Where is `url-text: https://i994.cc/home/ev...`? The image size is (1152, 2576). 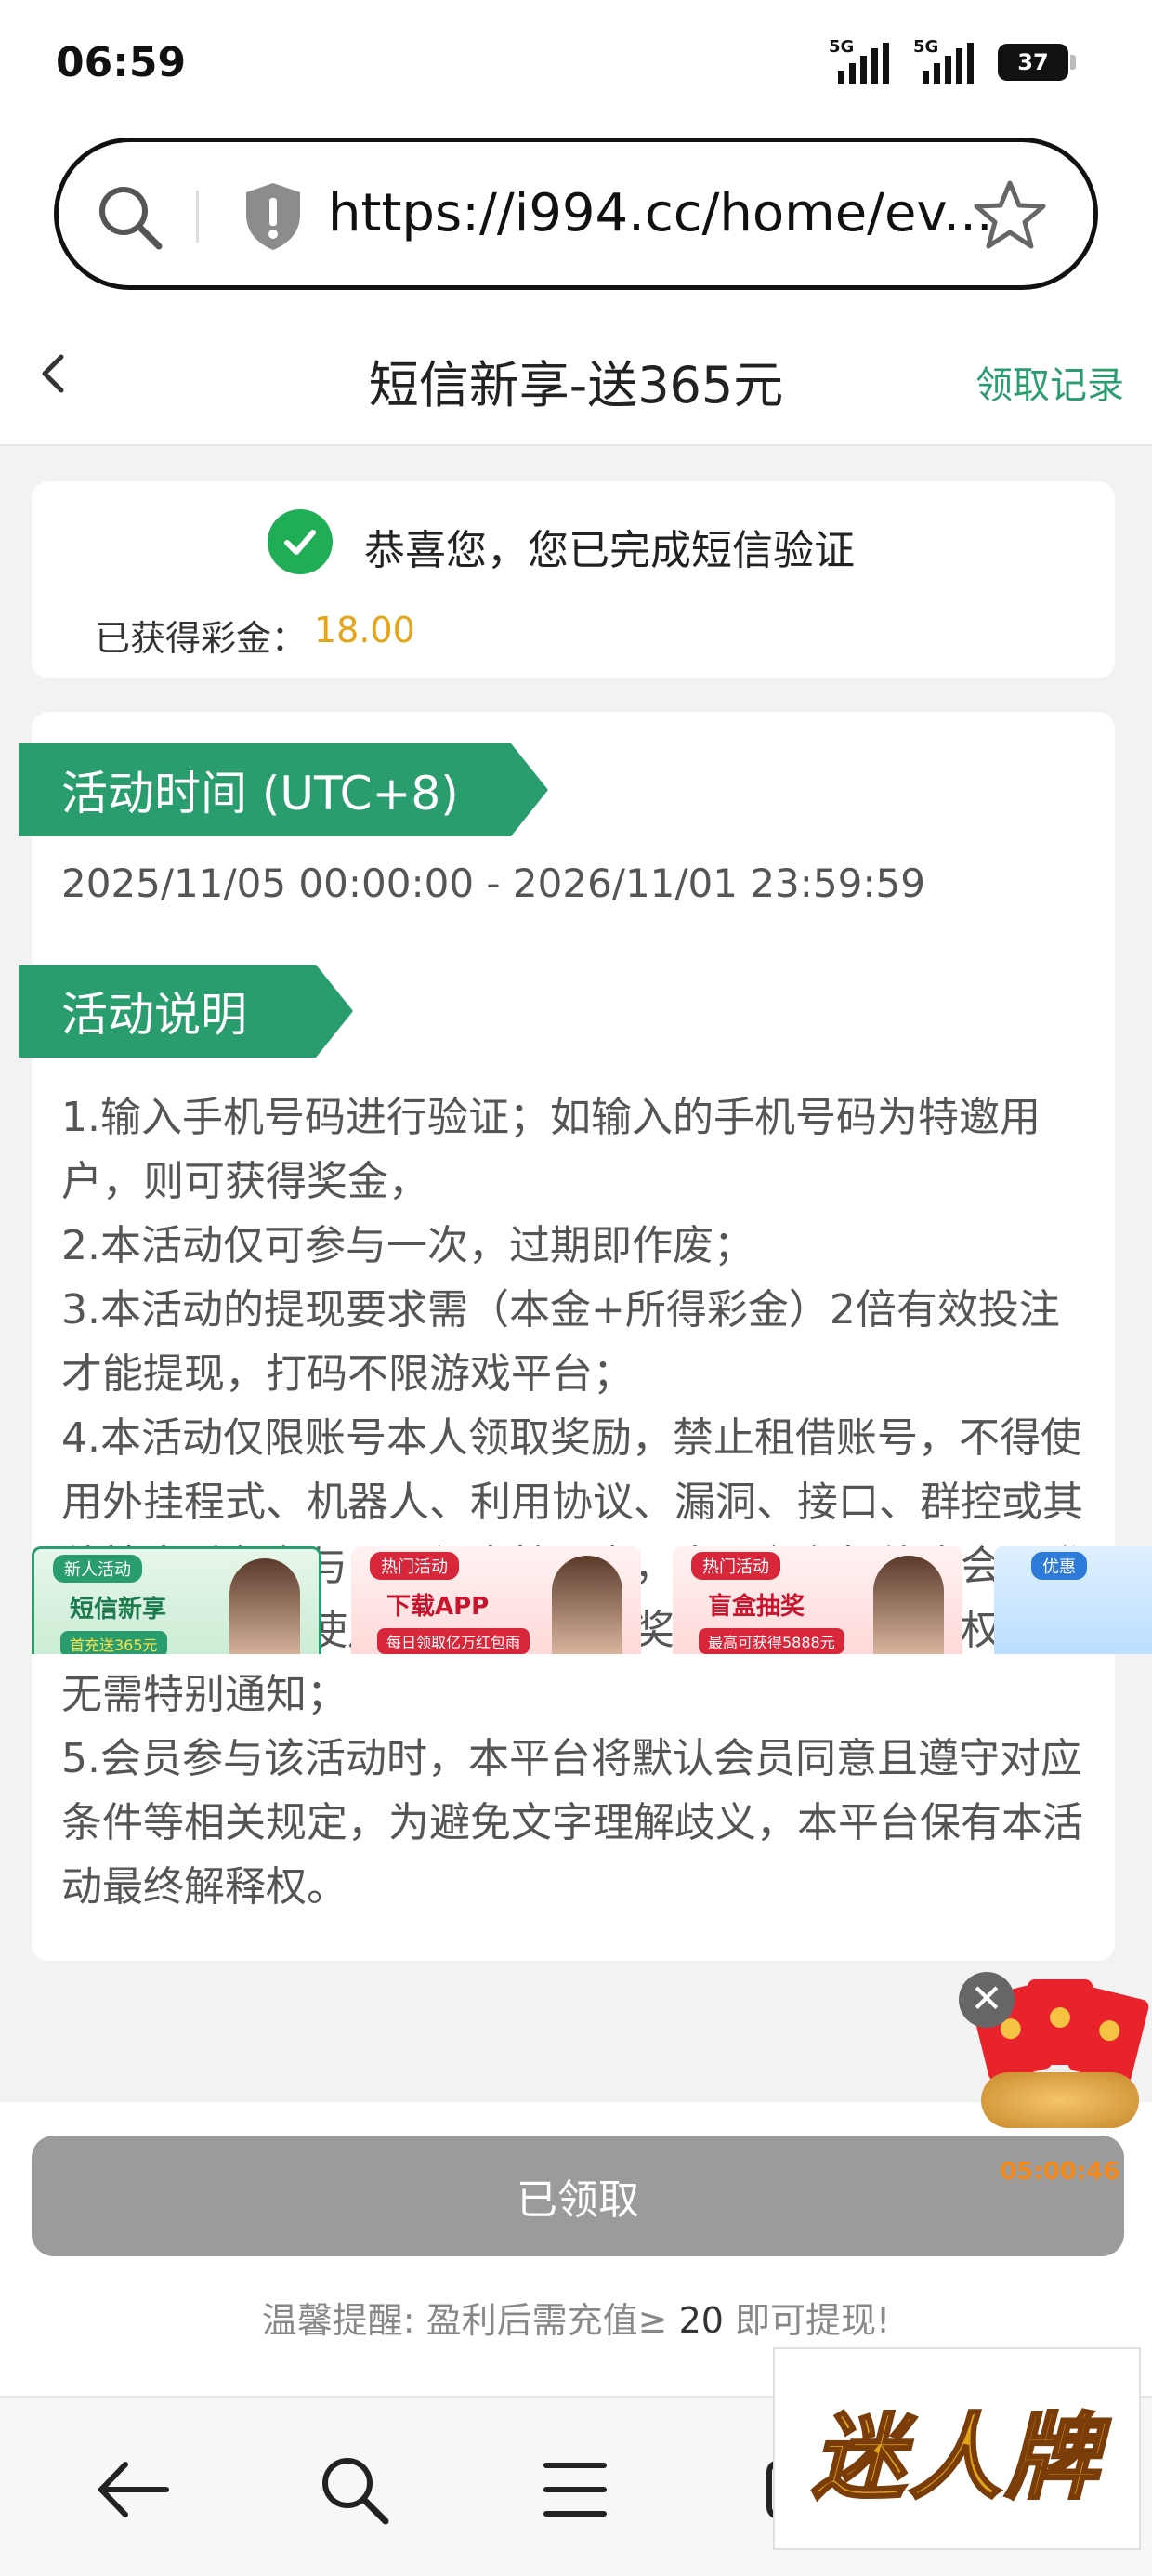
url-text: https://i994.cc/home/ev... is located at coordinates (660, 213).